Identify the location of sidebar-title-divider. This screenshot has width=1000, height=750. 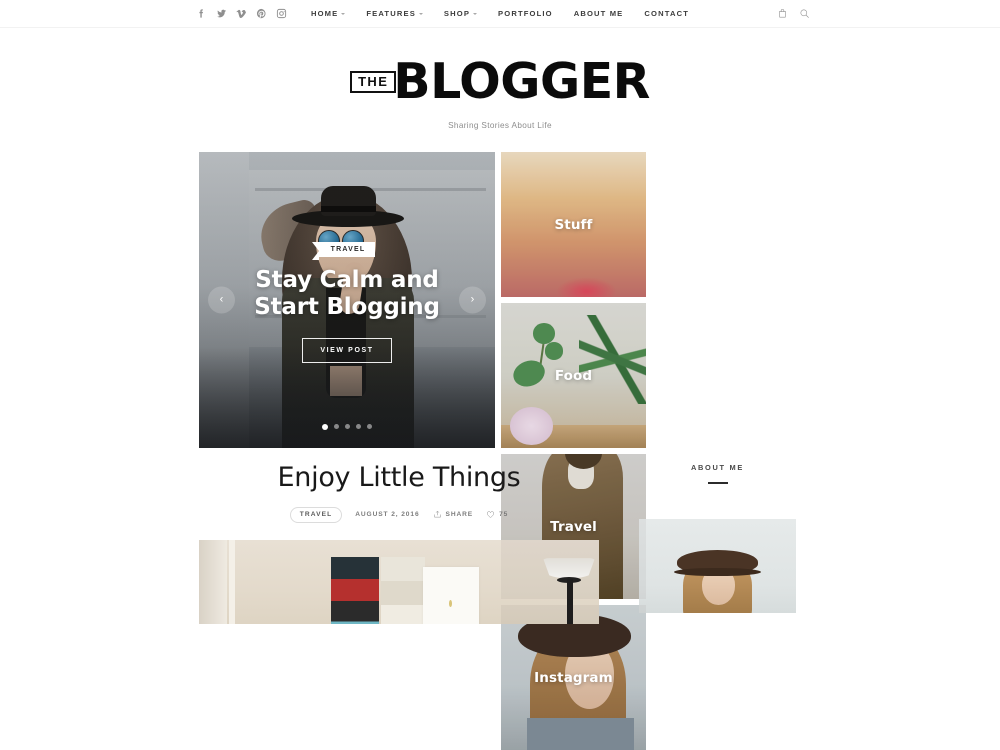
(717, 483).